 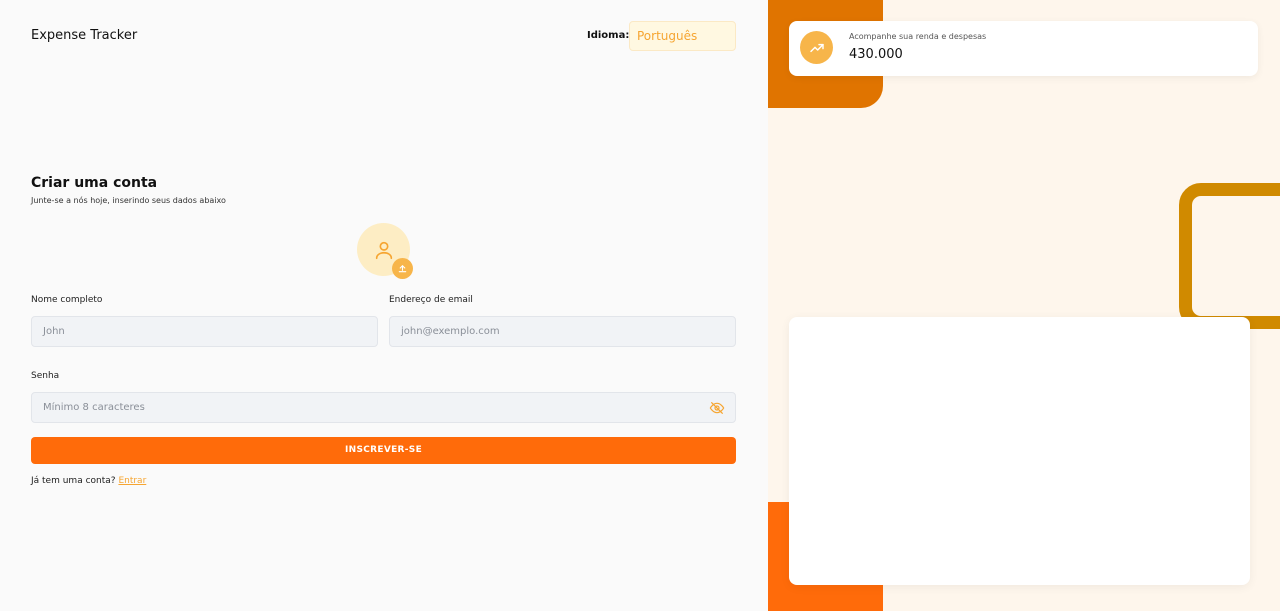 I want to click on password-label: Senha, so click(x=45, y=376).